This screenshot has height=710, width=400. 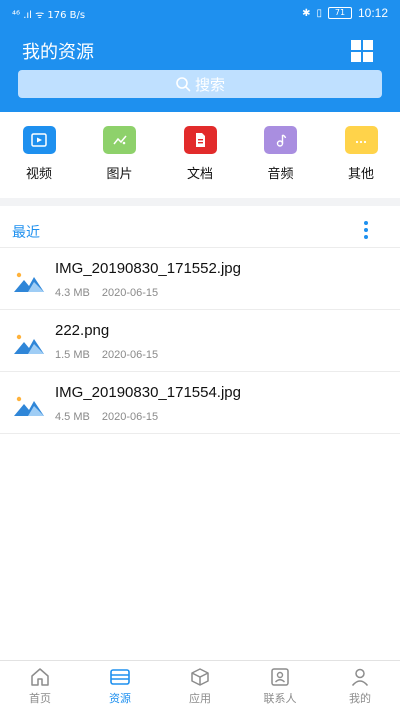 I want to click on file-row: 222.png 1.5 MB 2020-06-15, so click(x=200, y=341).